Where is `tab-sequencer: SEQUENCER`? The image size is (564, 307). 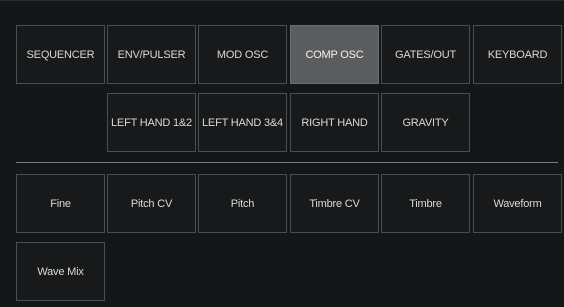
tab-sequencer: SEQUENCER is located at coordinates (60, 54).